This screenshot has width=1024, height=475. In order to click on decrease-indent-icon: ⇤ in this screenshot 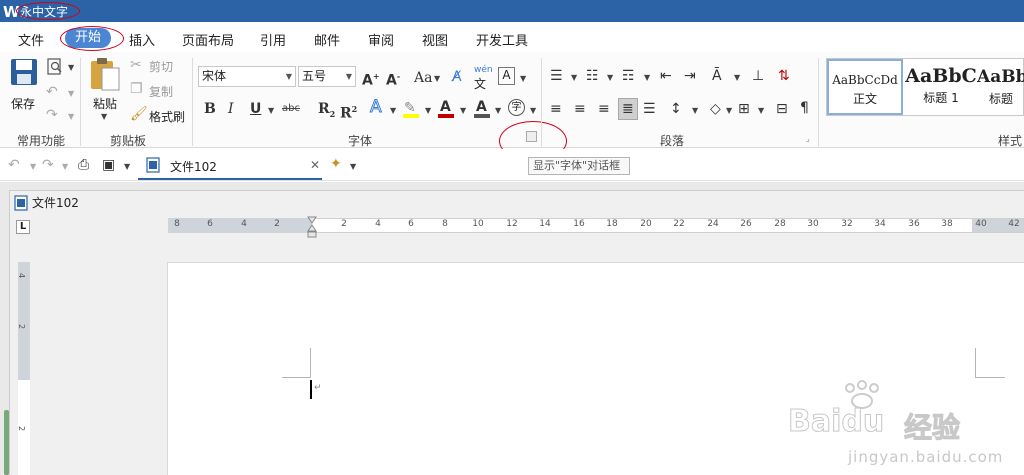, I will do `click(666, 76)`.